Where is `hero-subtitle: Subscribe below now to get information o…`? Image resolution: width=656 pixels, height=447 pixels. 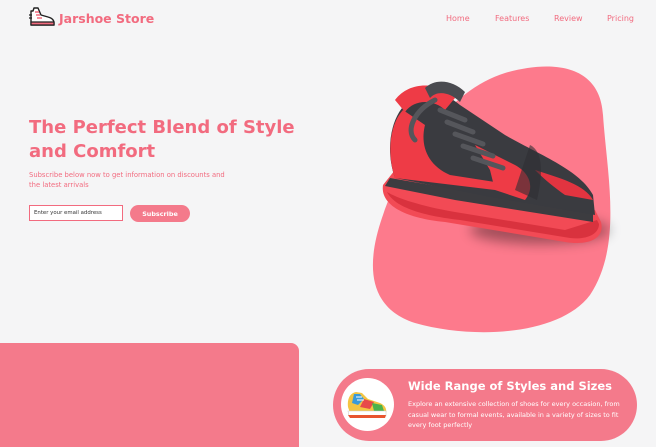 hero-subtitle: Subscribe below now to get information o… is located at coordinates (127, 180).